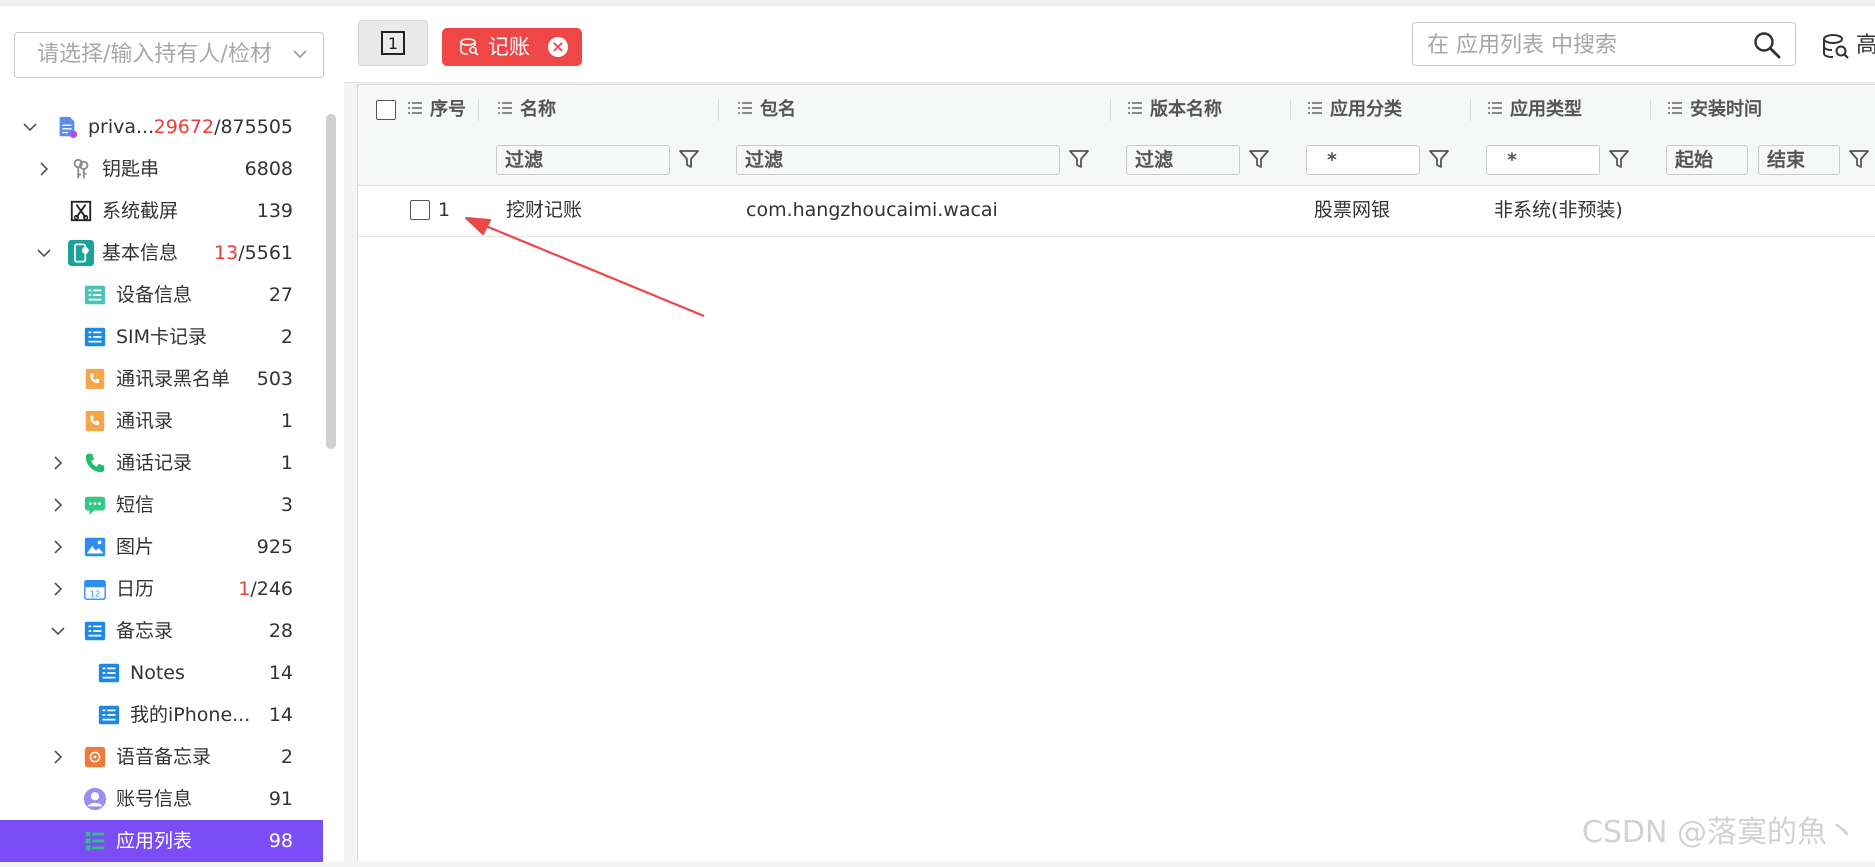  I want to click on tree-item: SIM卡记录 2, so click(161, 337).